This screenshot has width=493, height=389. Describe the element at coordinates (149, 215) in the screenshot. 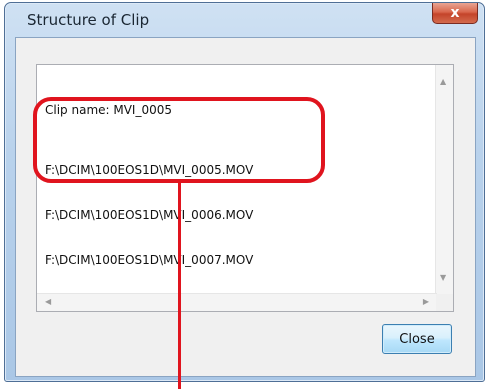

I see `file-path-line: F:\DCIM\100EOS1D\MVI_0006.MOV` at that location.